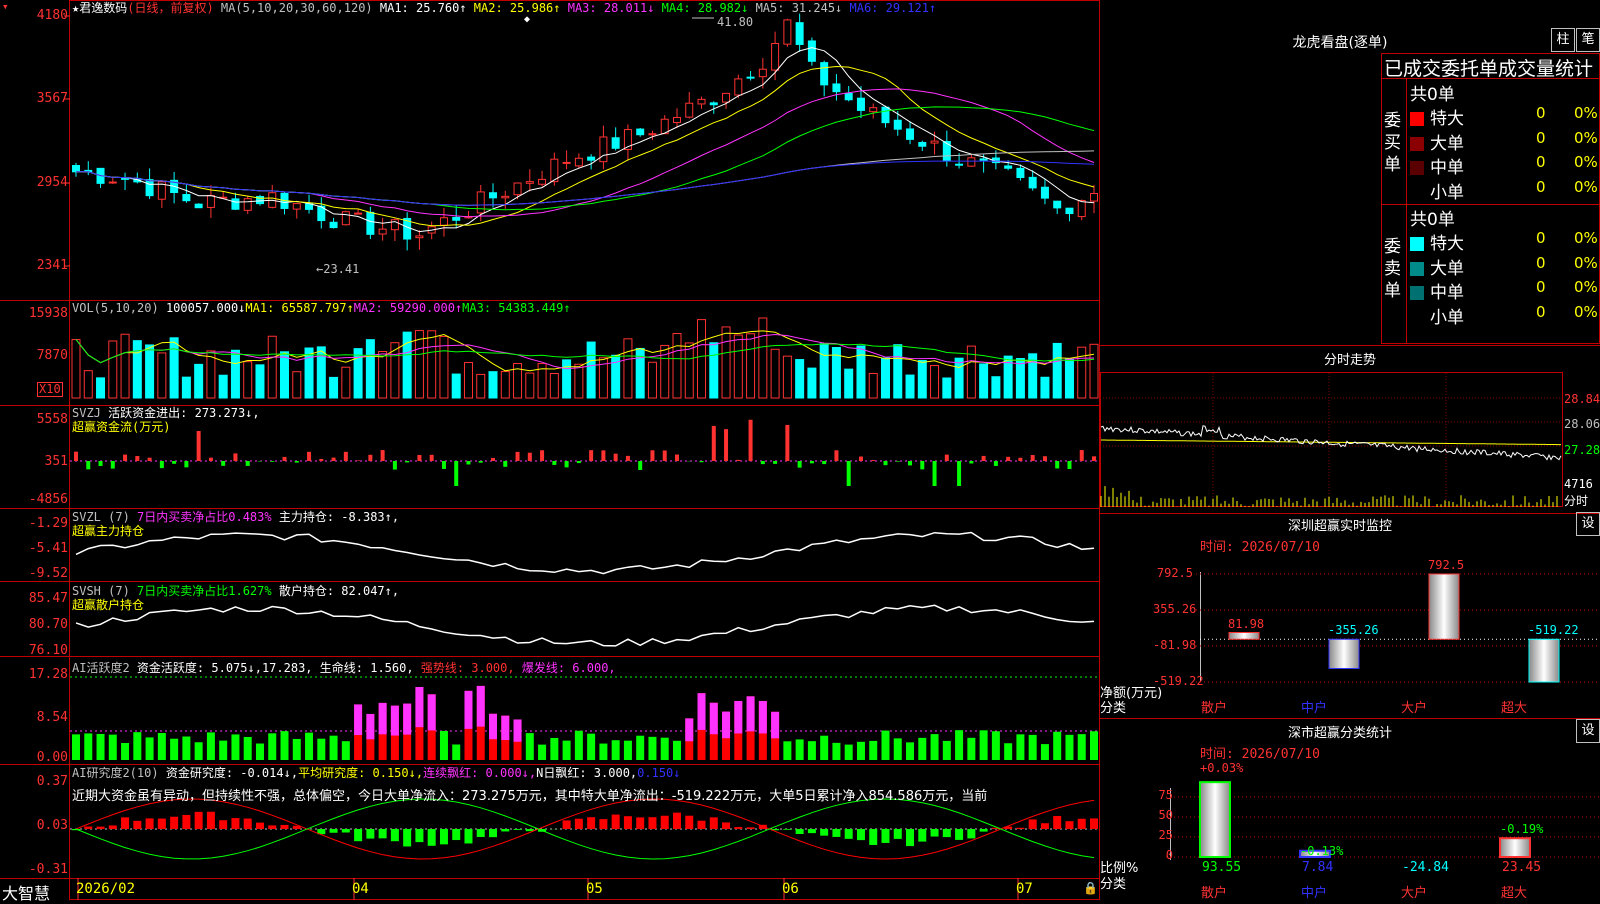 The image size is (1600, 904). What do you see at coordinates (204, 591) in the screenshot?
I see `svsh-desc: 7日内买卖净占比1.627%` at bounding box center [204, 591].